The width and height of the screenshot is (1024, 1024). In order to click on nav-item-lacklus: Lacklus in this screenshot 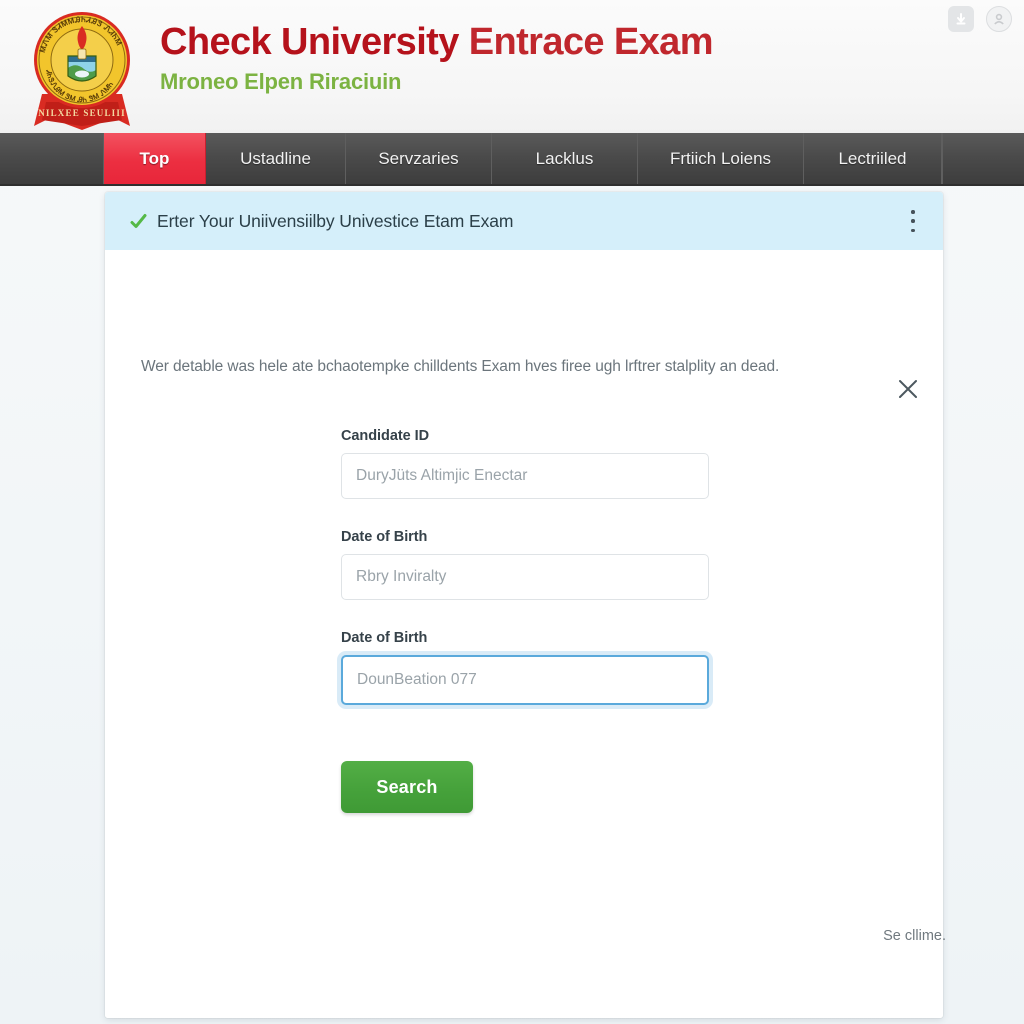, I will do `click(565, 158)`.